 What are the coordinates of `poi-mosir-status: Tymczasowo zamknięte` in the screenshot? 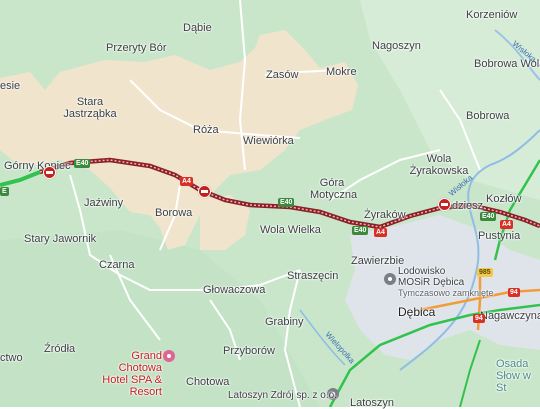 It's located at (446, 293).